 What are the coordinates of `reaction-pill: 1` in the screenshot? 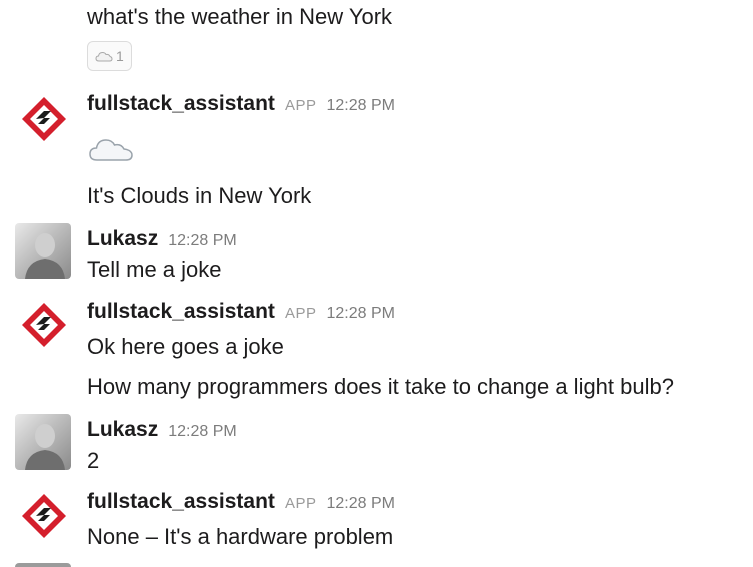 It's located at (109, 56).